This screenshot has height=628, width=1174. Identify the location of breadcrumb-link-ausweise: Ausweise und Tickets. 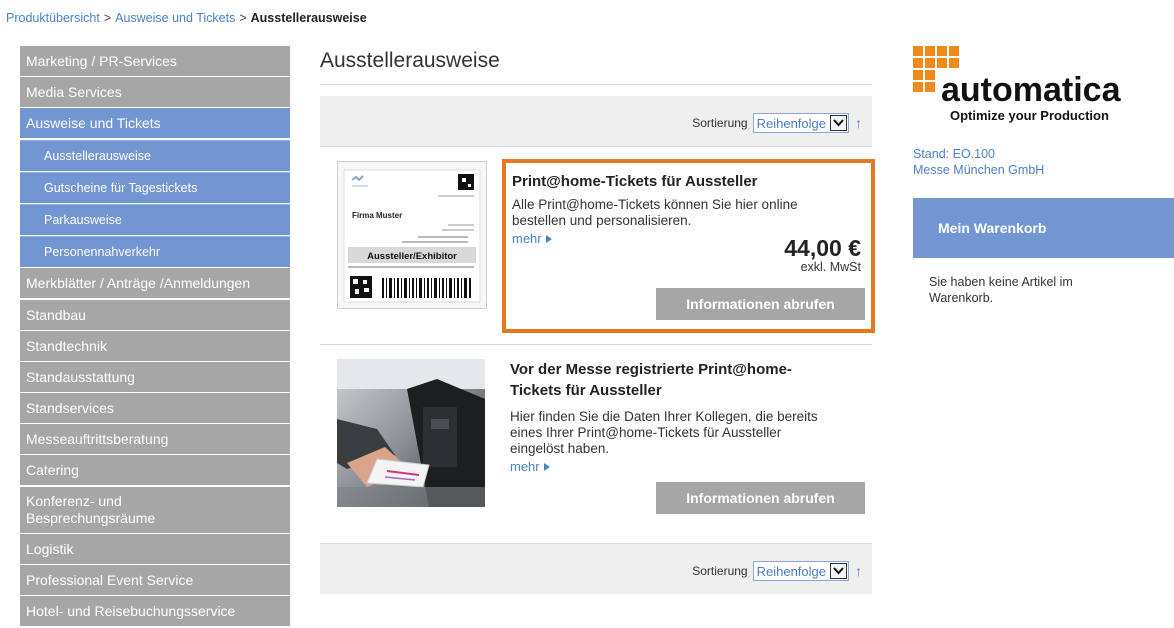
(175, 18).